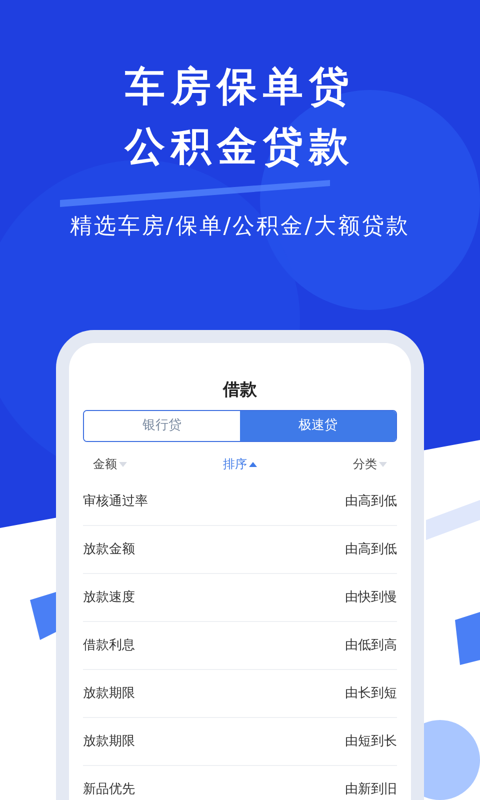 This screenshot has height=800, width=480. Describe the element at coordinates (371, 789) in the screenshot. I see `option-value: 由新到旧` at that location.